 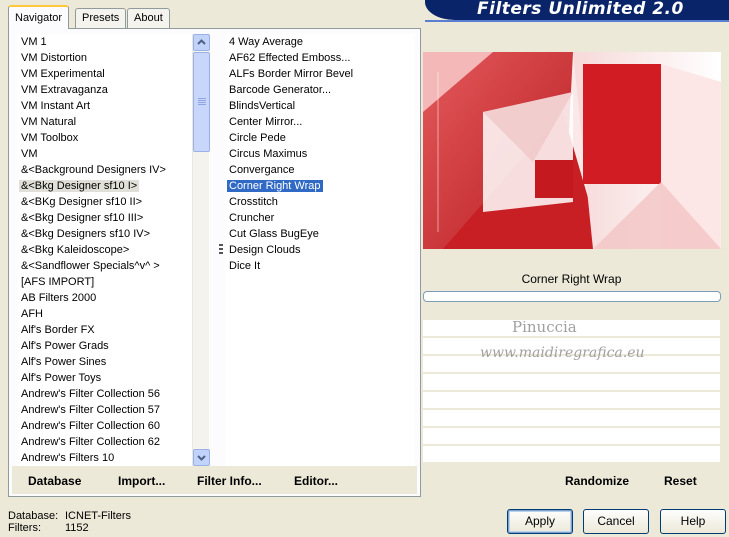 What do you see at coordinates (91, 442) in the screenshot?
I see `category-list-item-label: Andrew's Filter Collection 62` at bounding box center [91, 442].